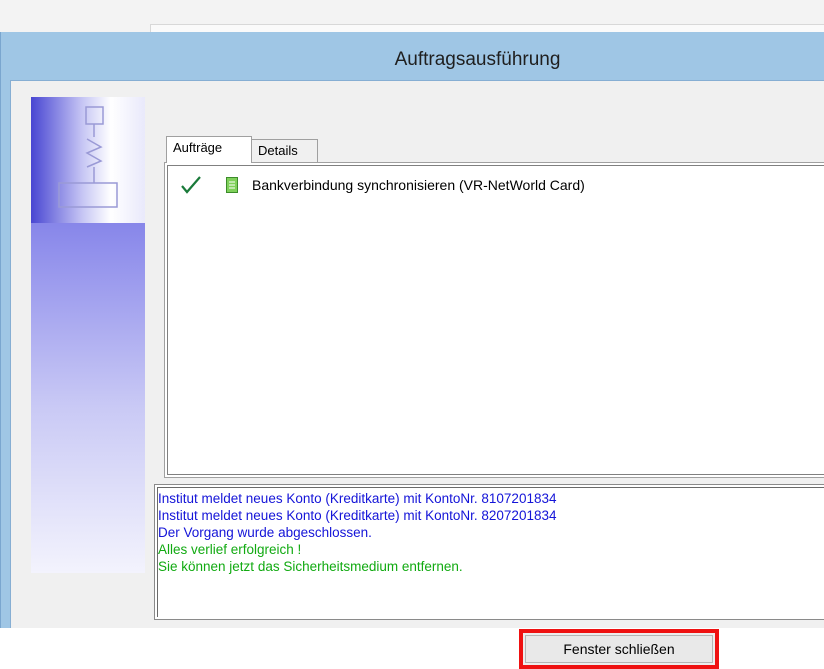 The image size is (824, 669). What do you see at coordinates (285, 151) in the screenshot?
I see `tab-details: Details` at bounding box center [285, 151].